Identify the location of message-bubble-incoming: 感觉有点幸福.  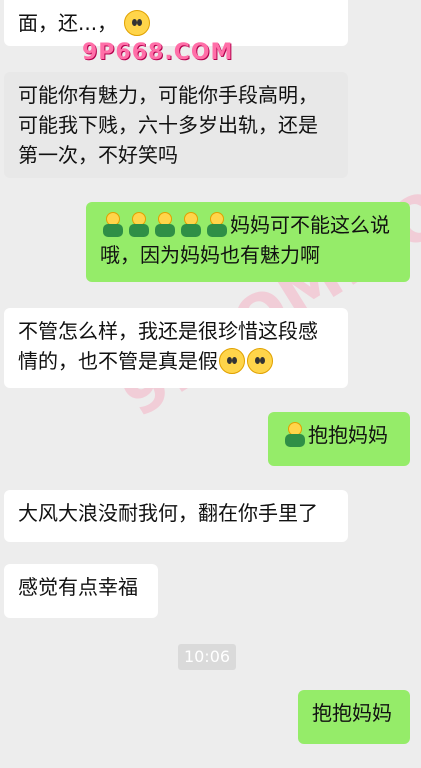
(81, 591).